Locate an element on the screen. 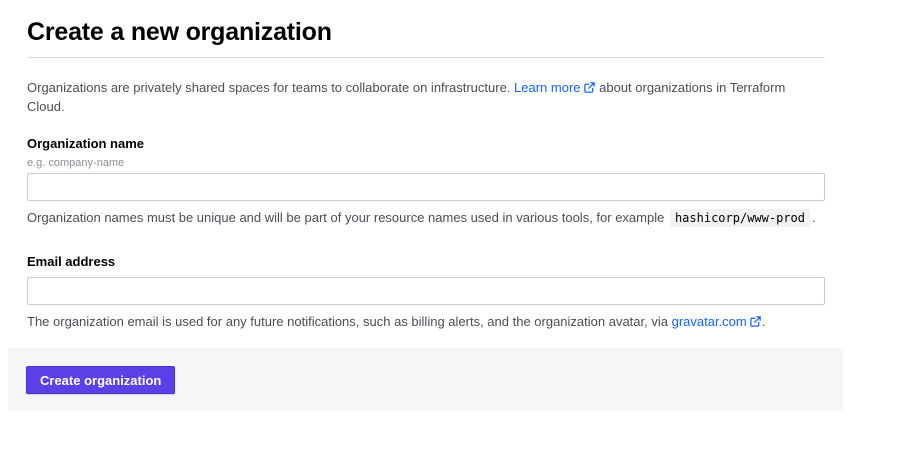  example-resource-name: hashicorp/www-prod is located at coordinates (739, 218).